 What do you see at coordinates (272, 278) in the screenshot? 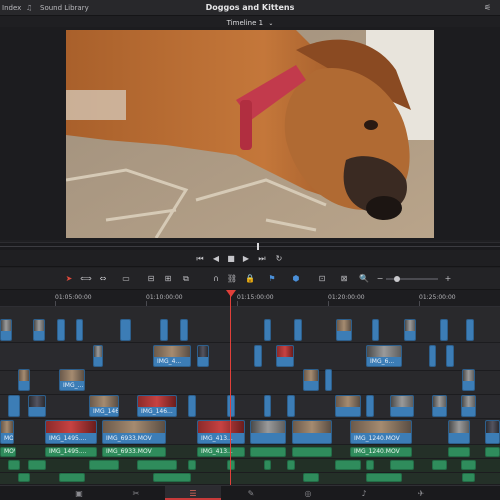
I see `flag-icon: ⚑` at bounding box center [272, 278].